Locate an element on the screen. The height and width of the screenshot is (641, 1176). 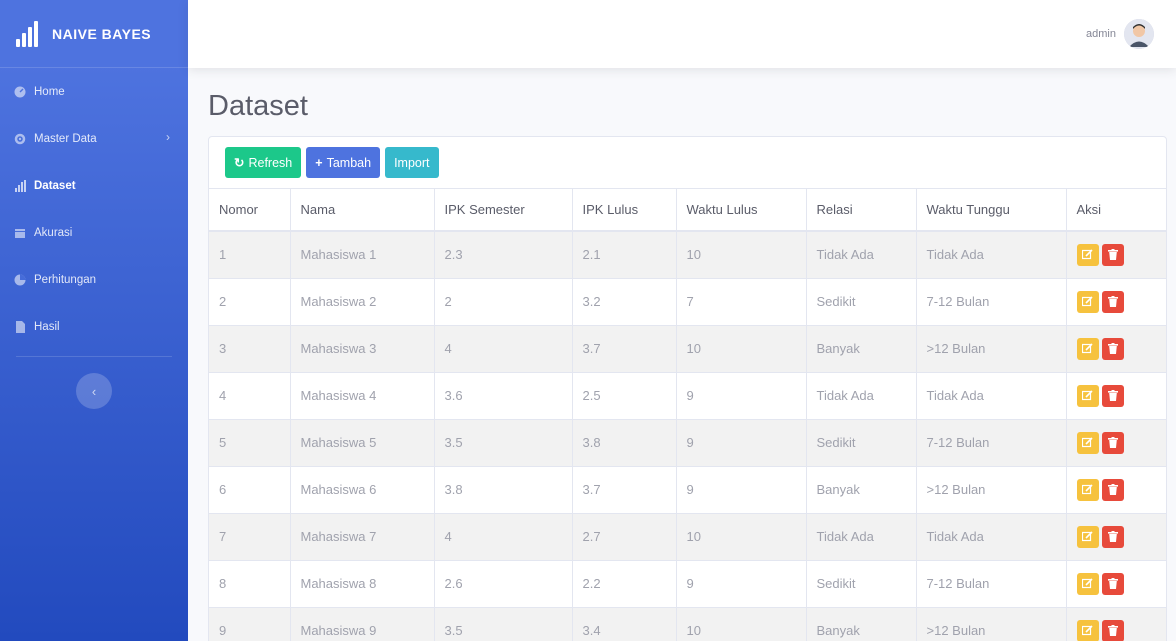
sidebar-item-label: Home is located at coordinates (49, 91).